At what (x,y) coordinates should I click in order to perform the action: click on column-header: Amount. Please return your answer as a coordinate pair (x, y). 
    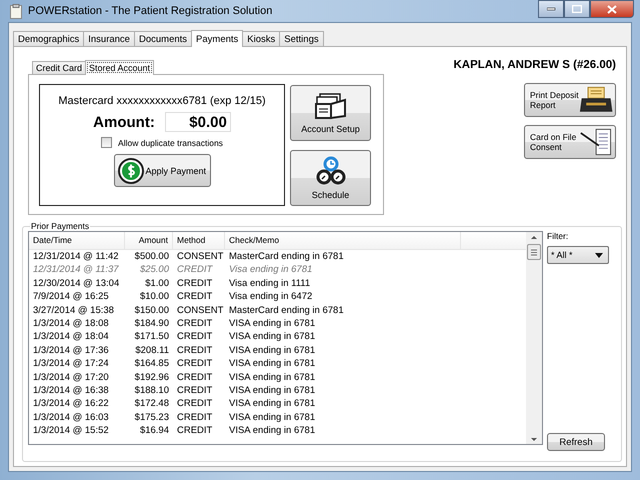
    Looking at the image, I should click on (149, 240).